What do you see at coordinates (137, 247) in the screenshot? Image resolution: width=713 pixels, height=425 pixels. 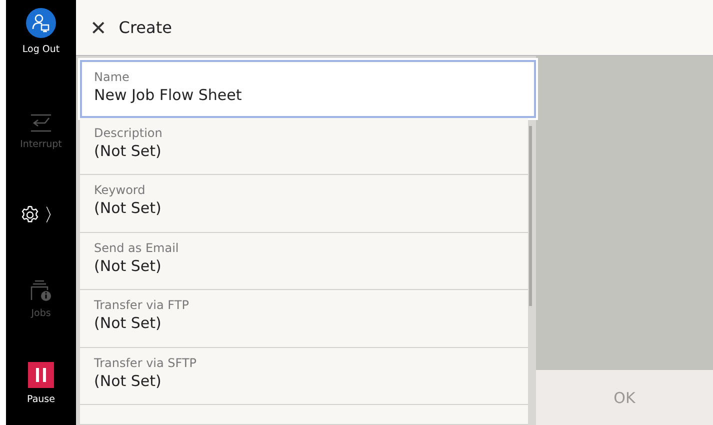 I see `field-label: Send as Email` at bounding box center [137, 247].